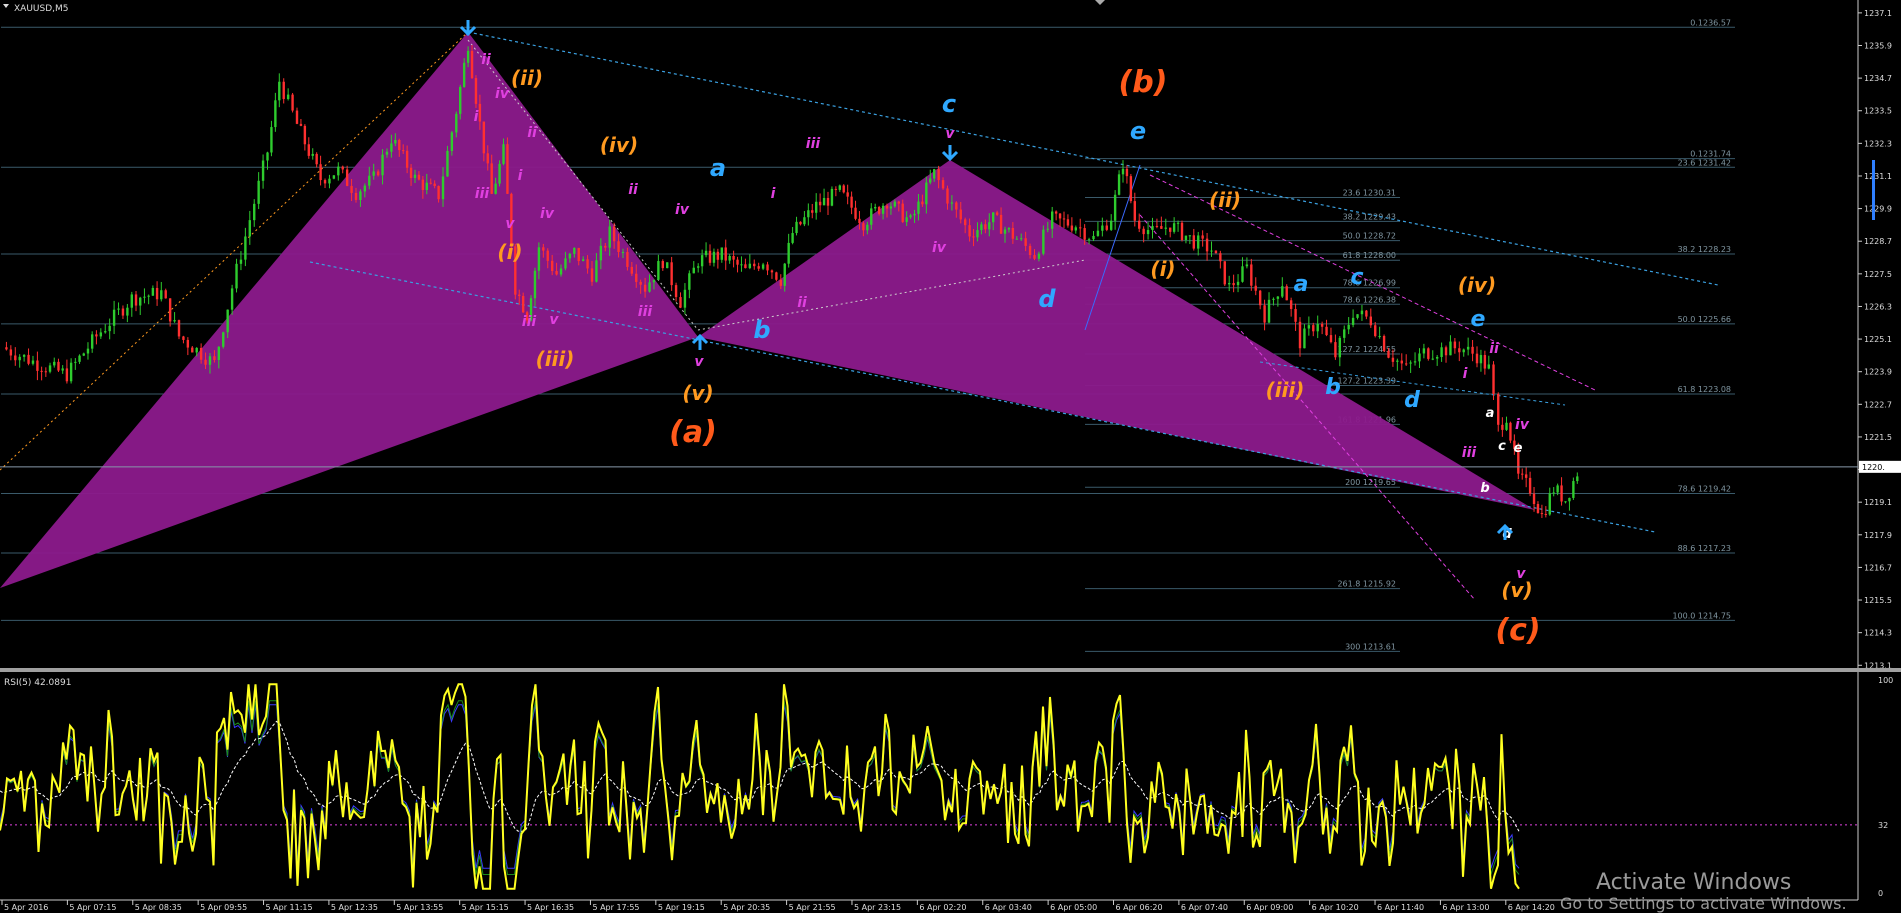  What do you see at coordinates (1370, 646) in the screenshot?
I see `fib-level-label: 300 1213.61` at bounding box center [1370, 646].